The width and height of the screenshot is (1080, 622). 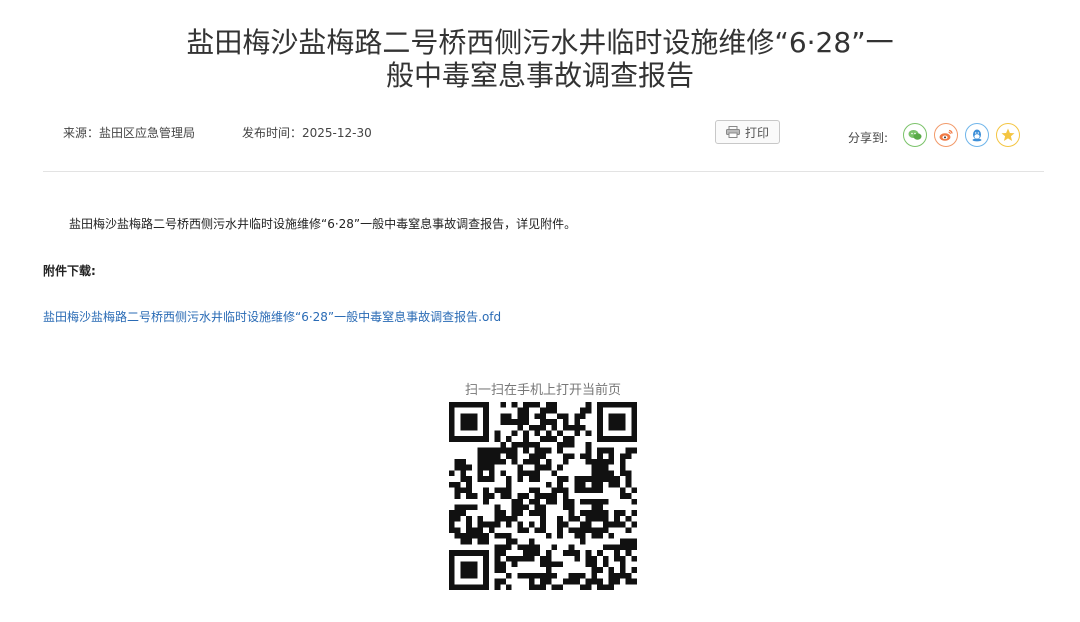 I want to click on wechat-icon, so click(x=915, y=135).